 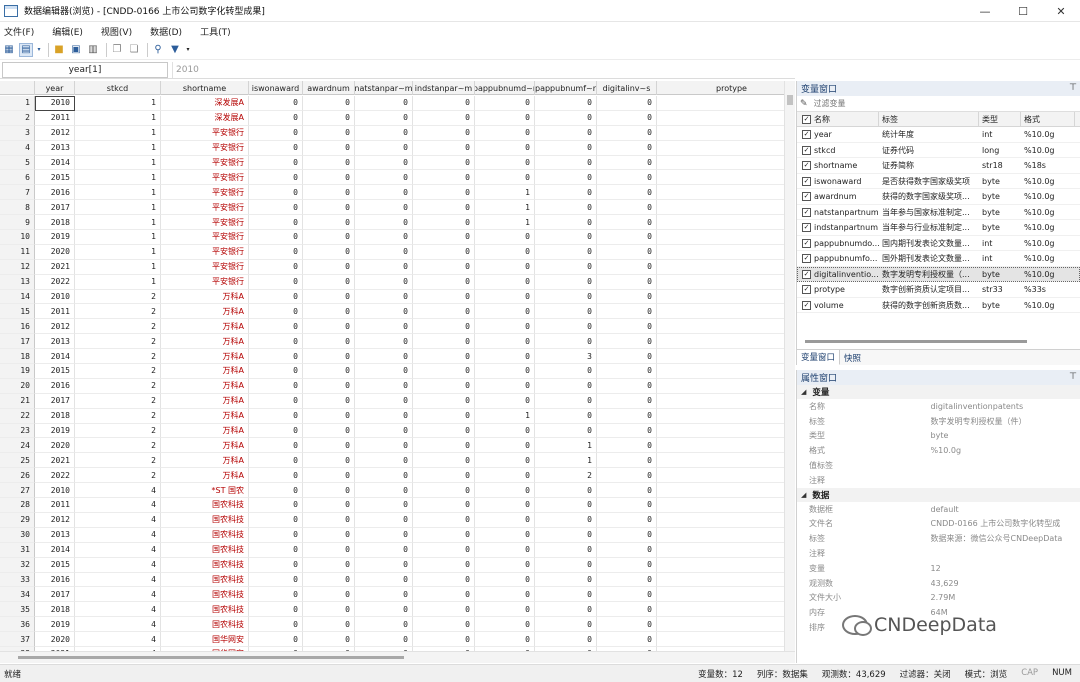 What do you see at coordinates (55, 446) in the screenshot?
I see `cell-year: 2020` at bounding box center [55, 446].